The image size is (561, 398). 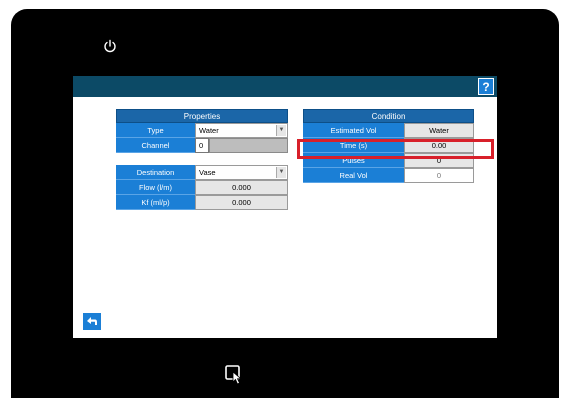 What do you see at coordinates (388, 116) in the screenshot?
I see `condition-header: Condition` at bounding box center [388, 116].